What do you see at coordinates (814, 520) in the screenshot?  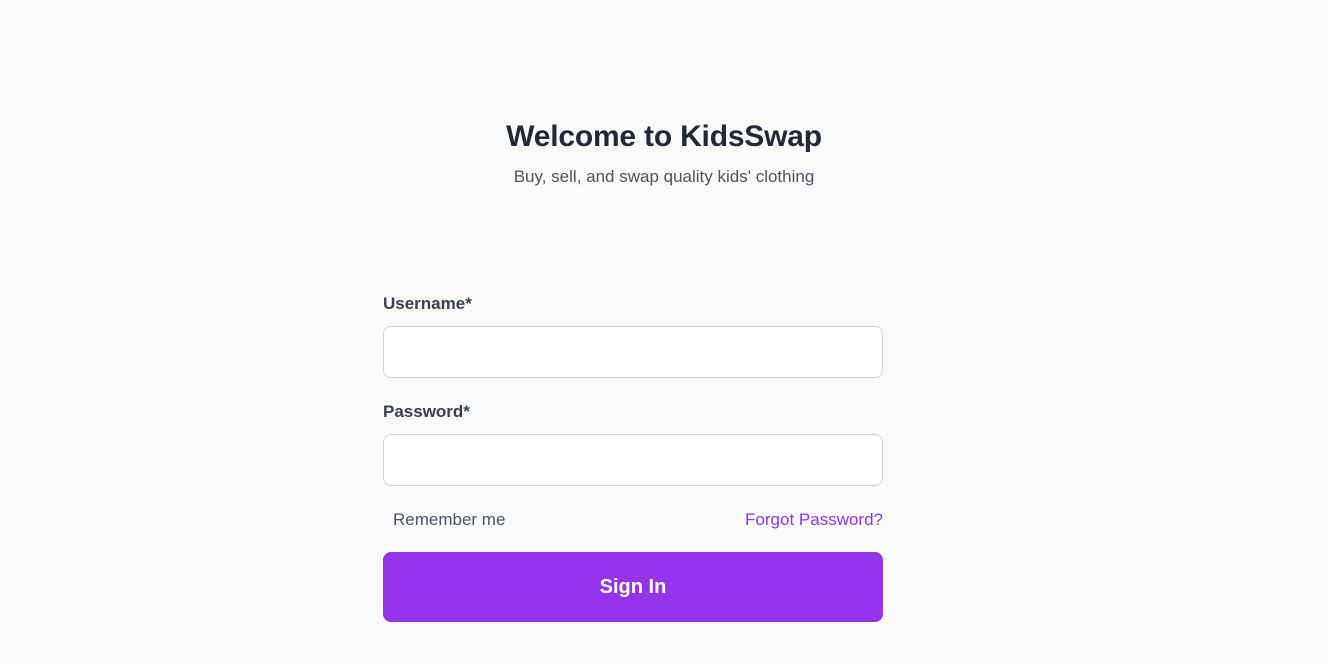 I see `forgot-password-link: Forgot Password?` at bounding box center [814, 520].